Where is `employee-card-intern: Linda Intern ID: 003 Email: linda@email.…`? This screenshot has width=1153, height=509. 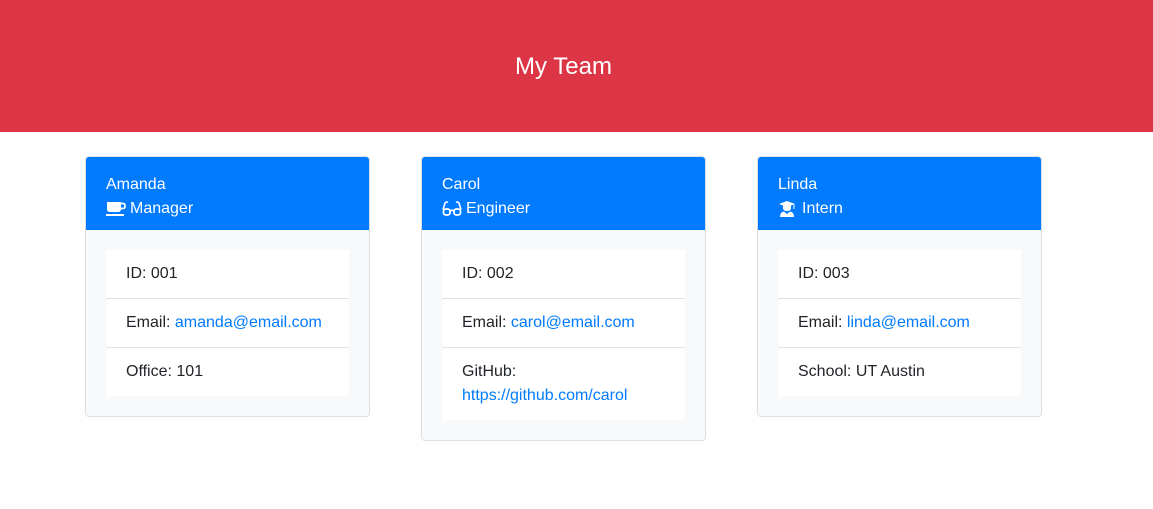
employee-card-intern: Linda Intern ID: 003 Email: linda@email.… is located at coordinates (899, 286).